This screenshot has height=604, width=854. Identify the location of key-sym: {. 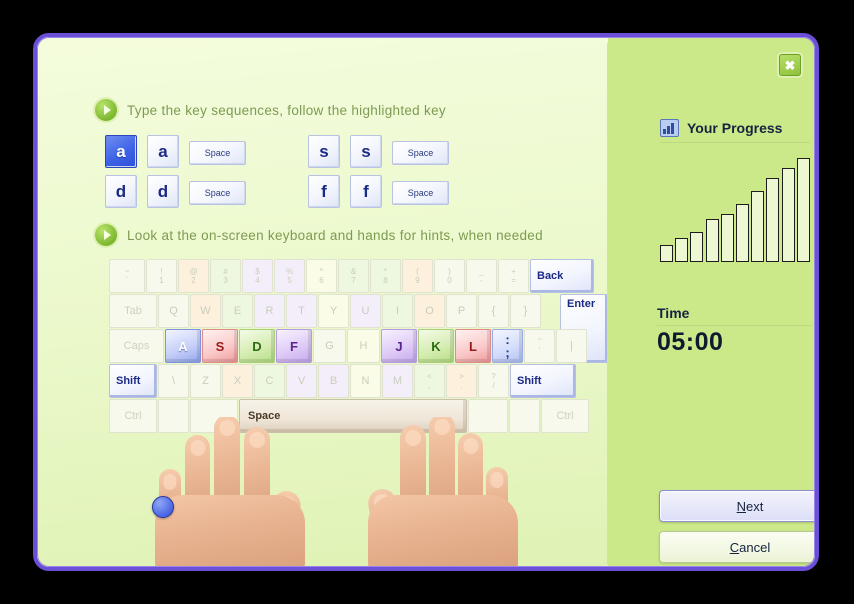
(493, 311).